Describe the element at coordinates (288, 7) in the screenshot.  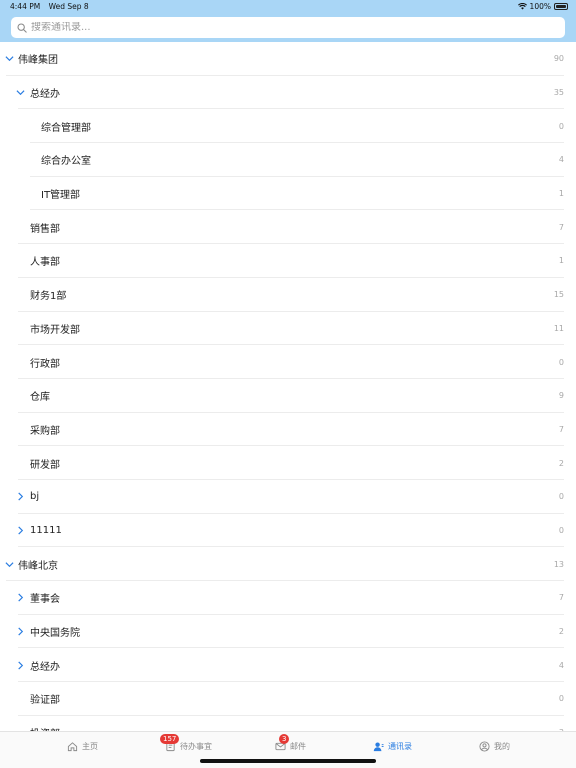
I see `status-bar: 4:44 PM Wed Sep 8 100%` at that location.